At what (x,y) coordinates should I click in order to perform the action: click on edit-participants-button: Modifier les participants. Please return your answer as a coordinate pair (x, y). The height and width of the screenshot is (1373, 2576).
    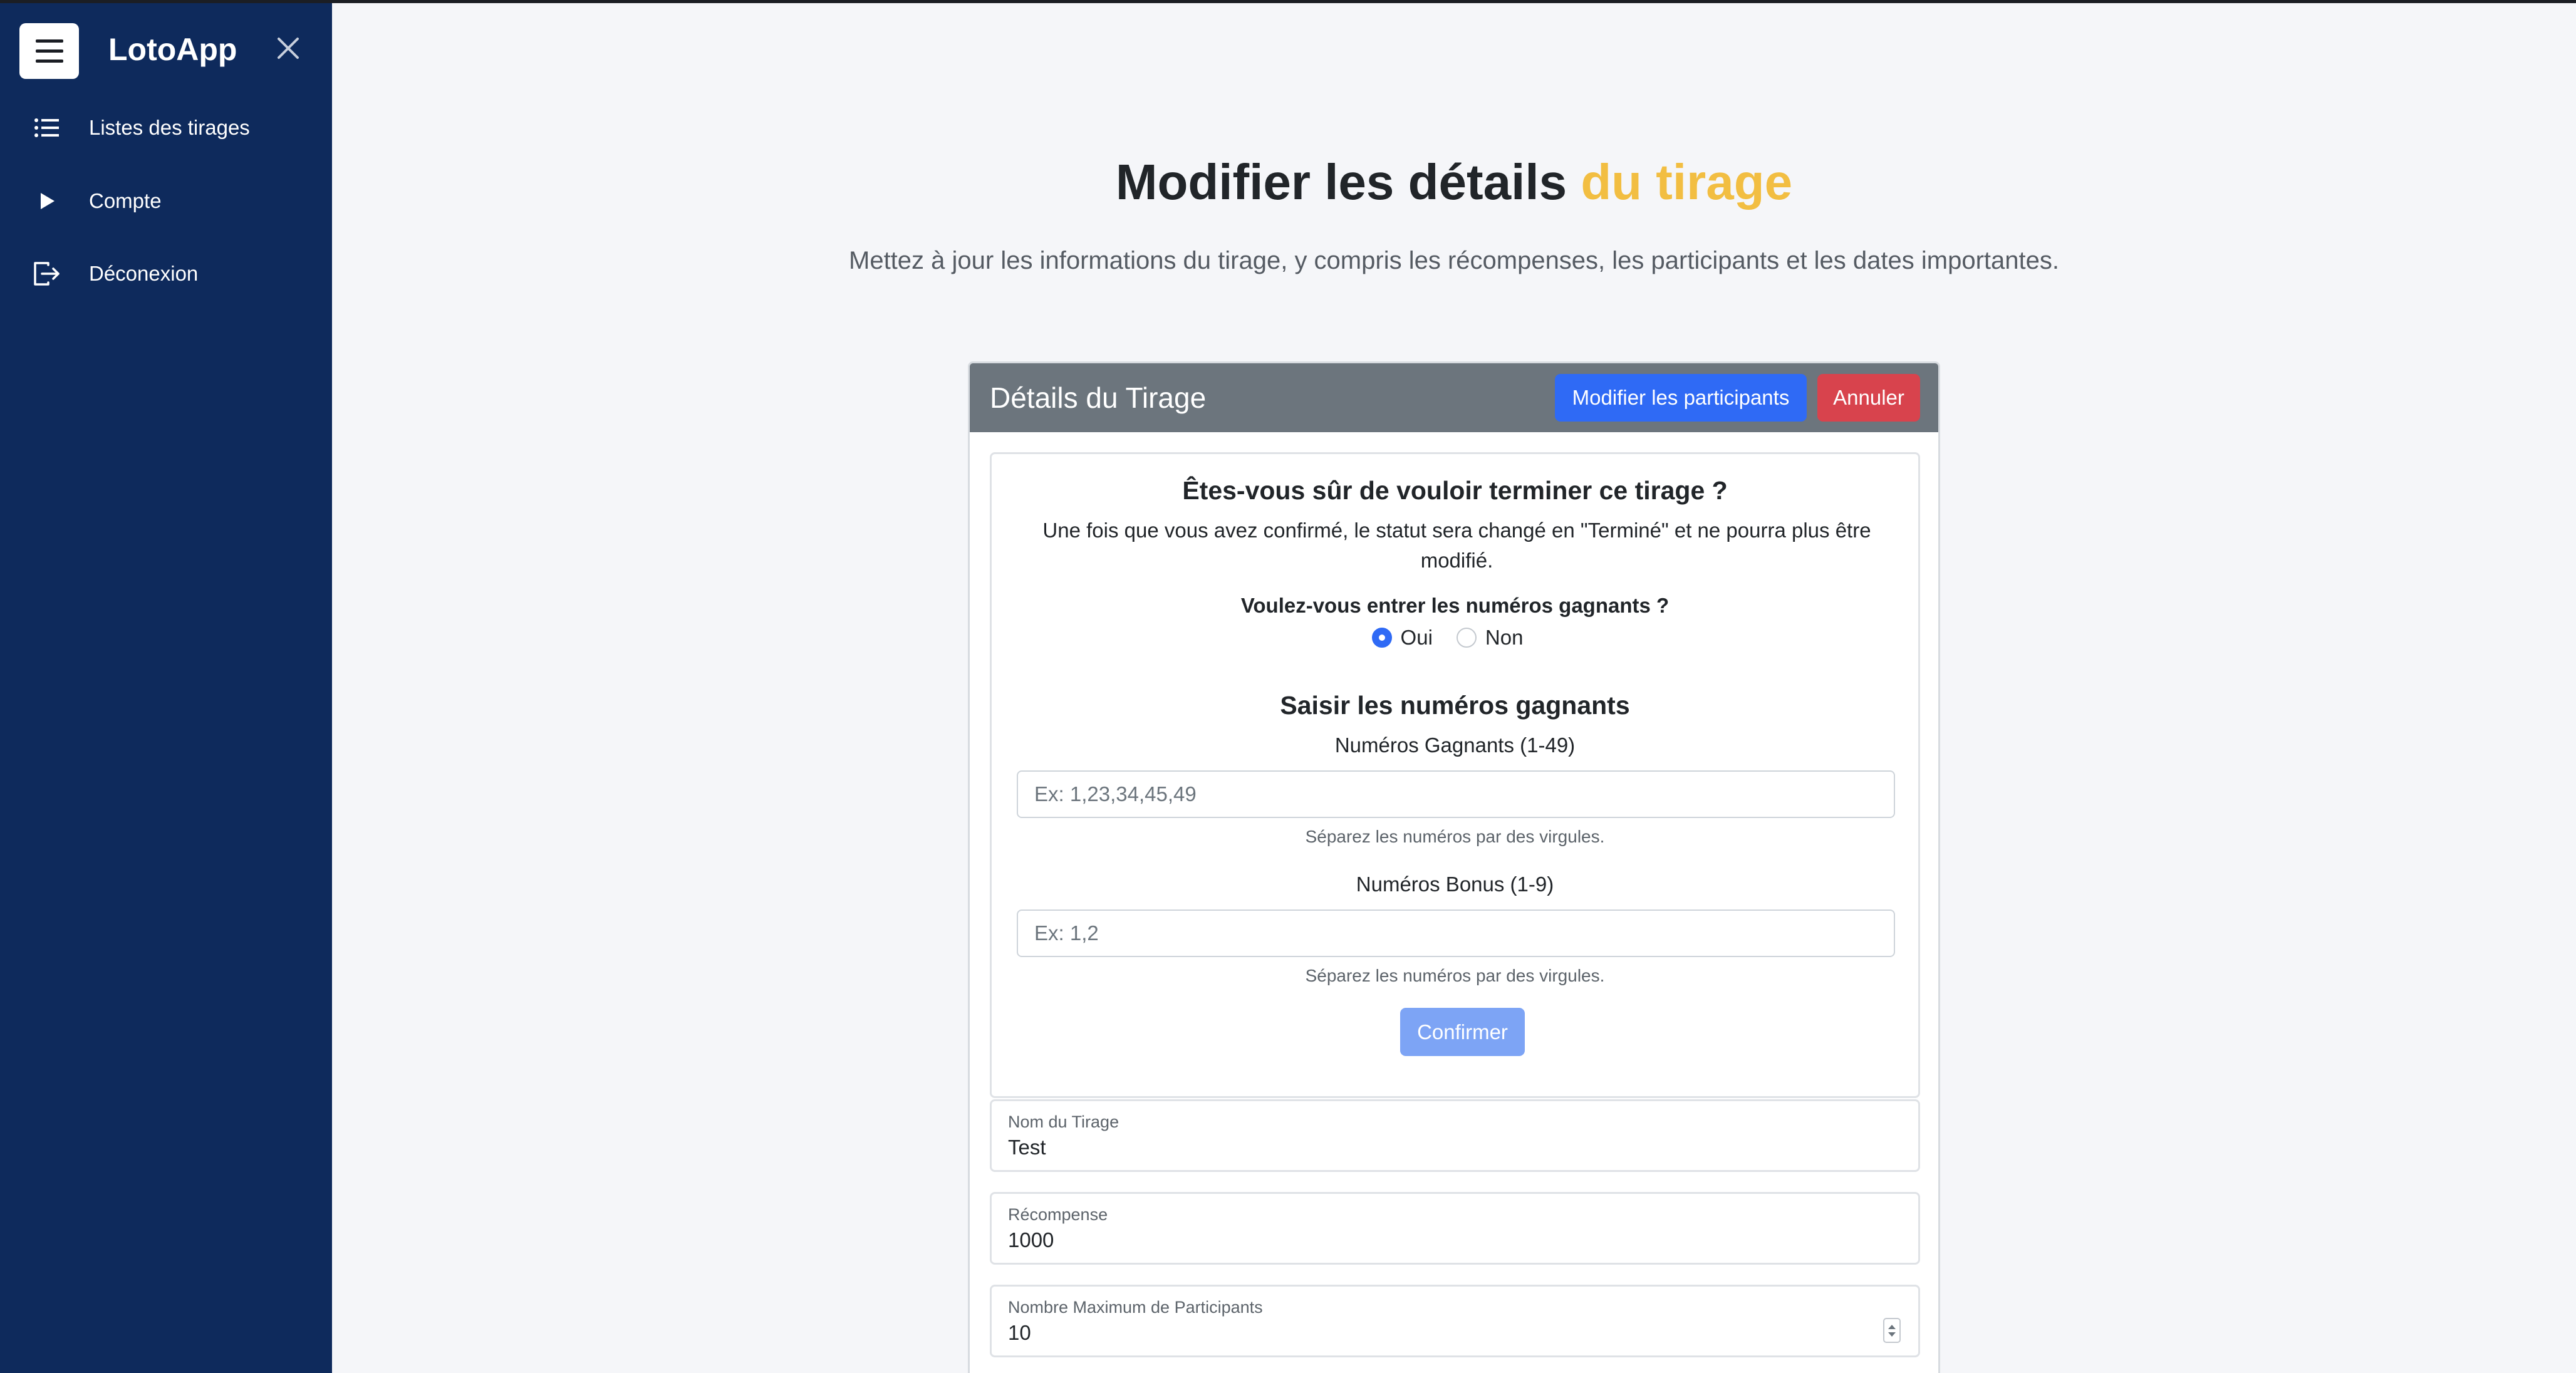
    Looking at the image, I should click on (1681, 398).